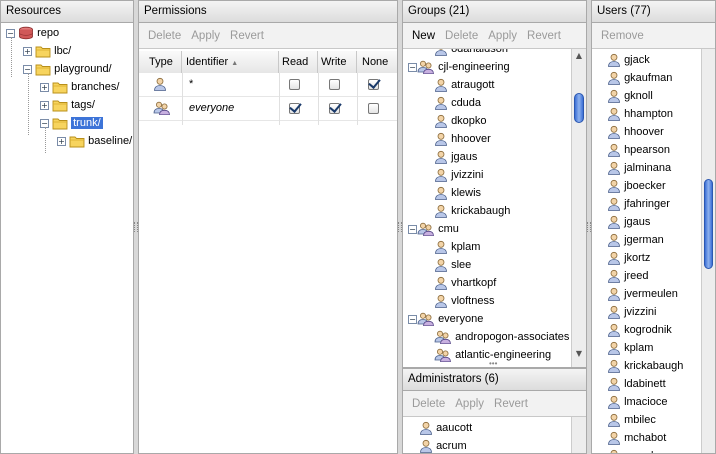  What do you see at coordinates (579, 355) in the screenshot?
I see `scroll-down-icon: ▼` at bounding box center [579, 355].